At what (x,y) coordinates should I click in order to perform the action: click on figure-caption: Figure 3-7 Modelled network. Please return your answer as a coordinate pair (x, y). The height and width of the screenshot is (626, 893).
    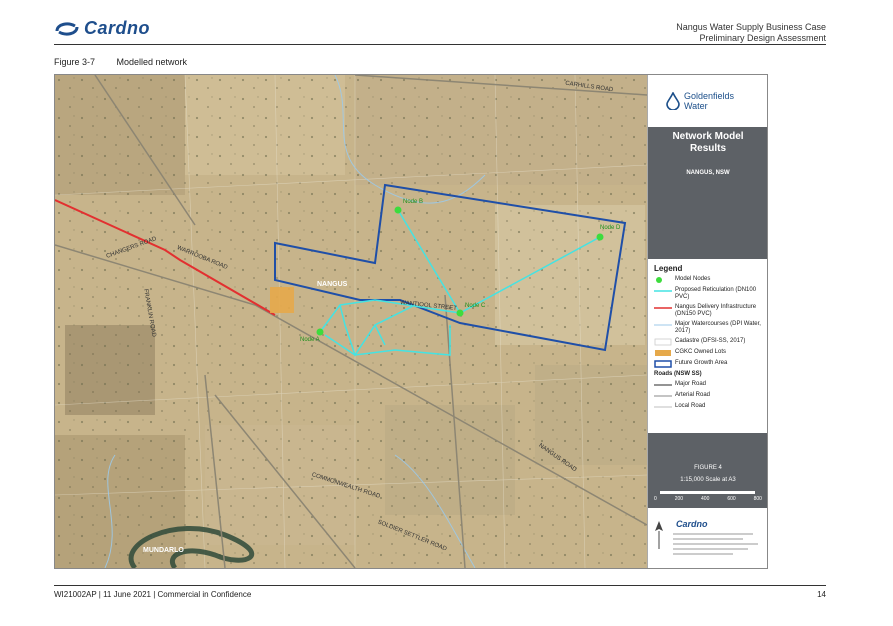
    Looking at the image, I should click on (120, 62).